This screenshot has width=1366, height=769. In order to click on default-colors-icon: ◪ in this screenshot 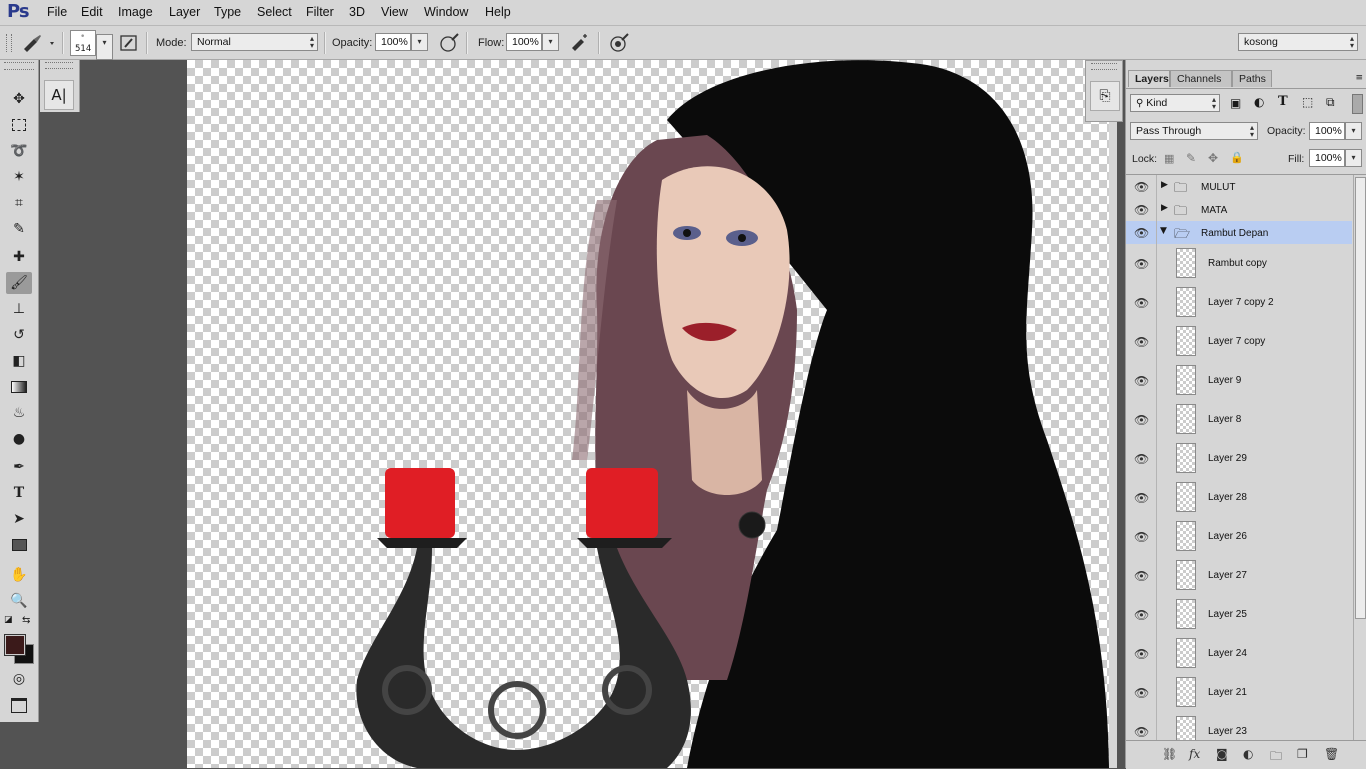, I will do `click(8, 620)`.